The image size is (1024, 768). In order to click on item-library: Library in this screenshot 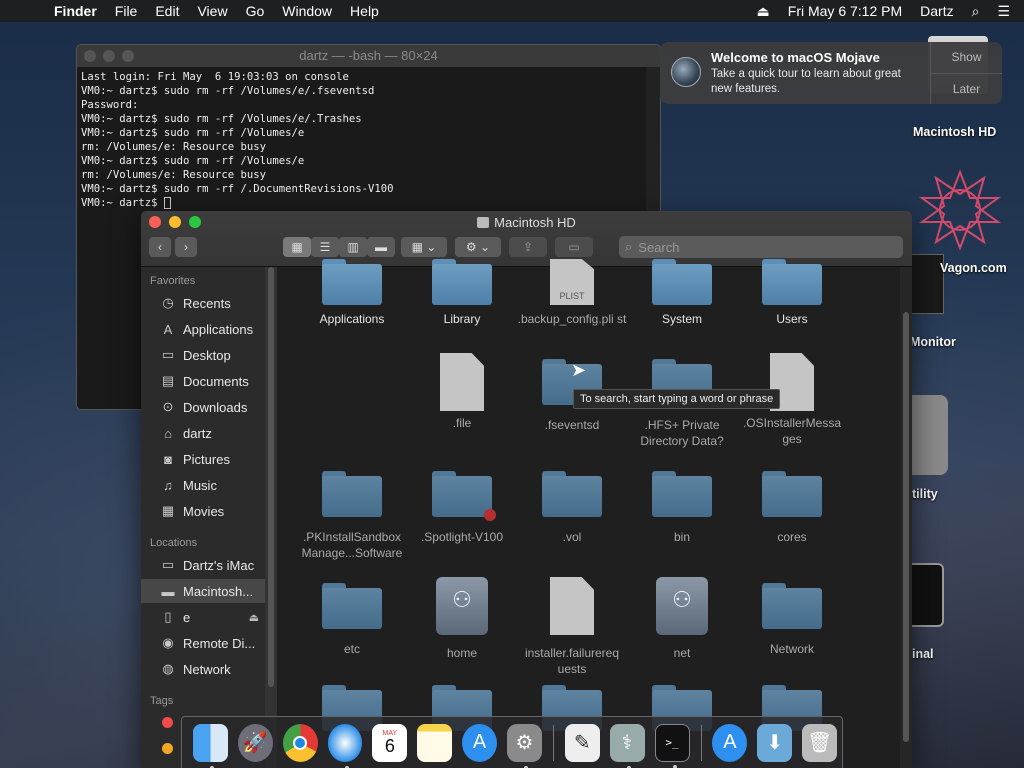, I will do `click(462, 293)`.